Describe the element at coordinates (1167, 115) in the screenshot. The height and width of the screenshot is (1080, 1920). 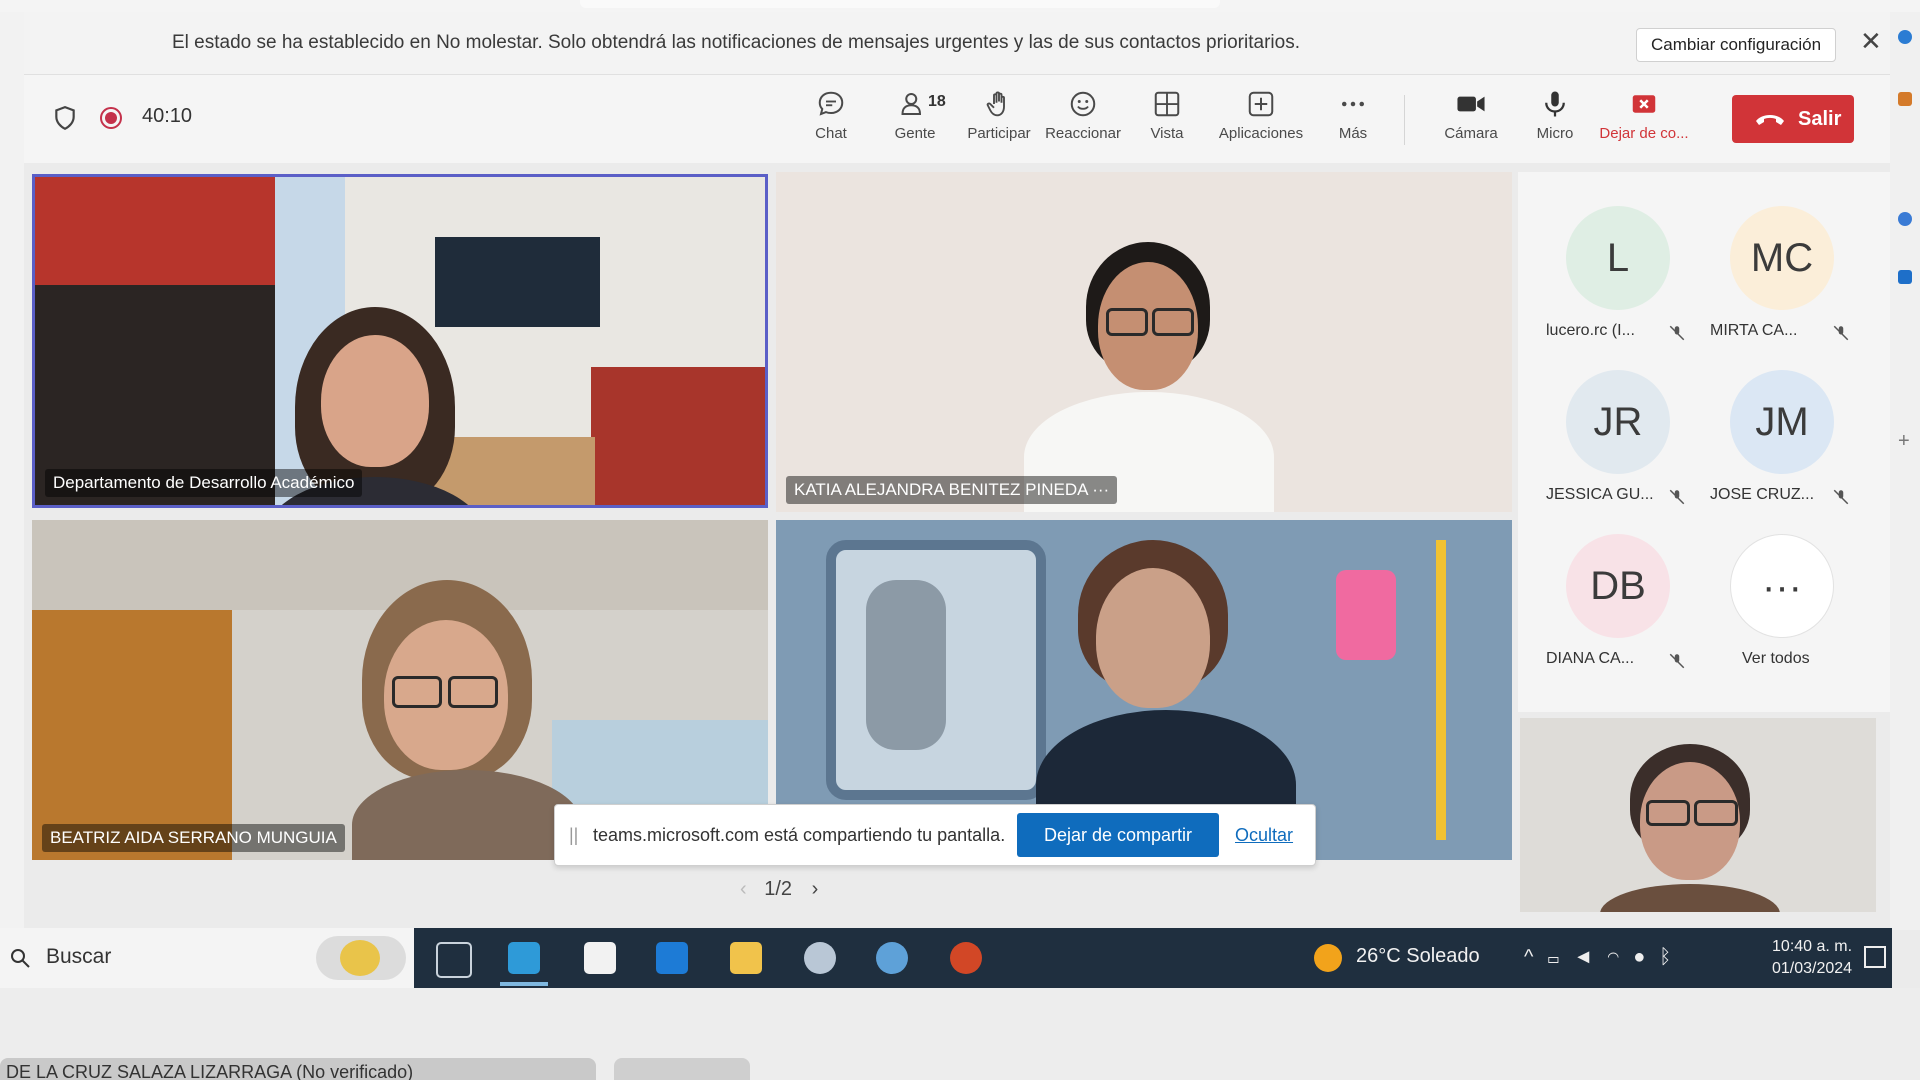
I see `view-button: Vista` at that location.